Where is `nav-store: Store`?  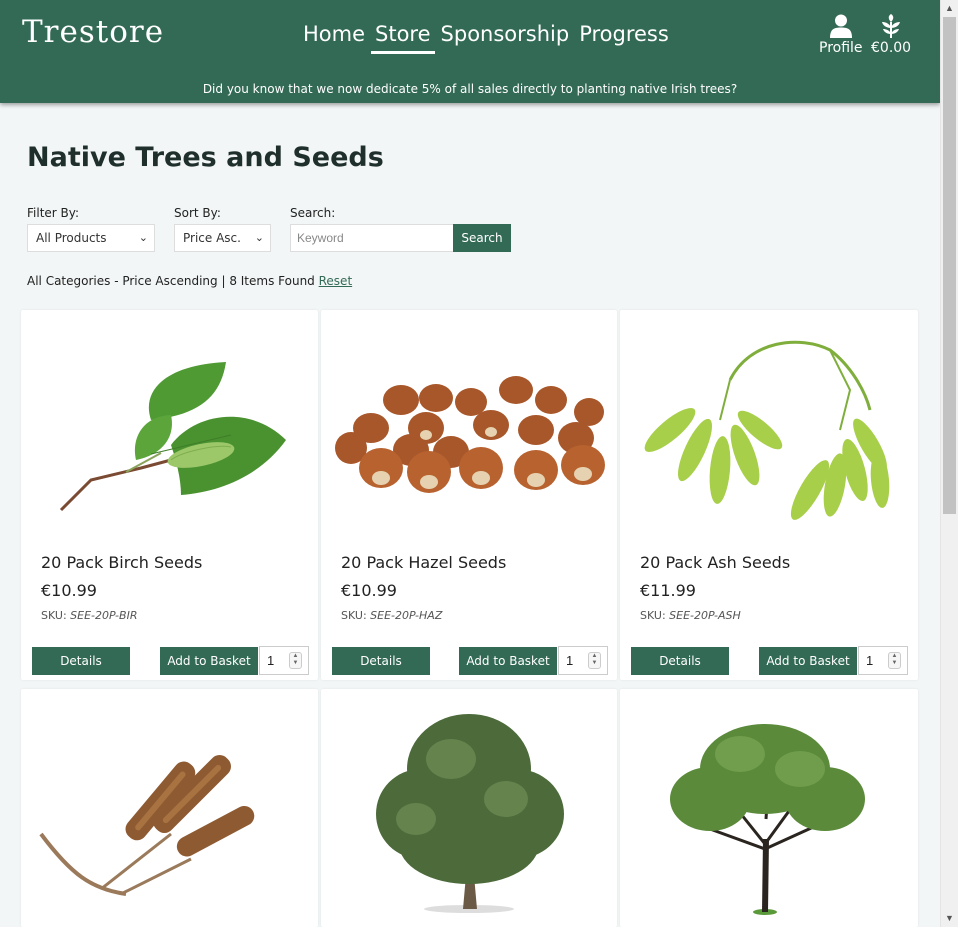 nav-store: Store is located at coordinates (403, 38).